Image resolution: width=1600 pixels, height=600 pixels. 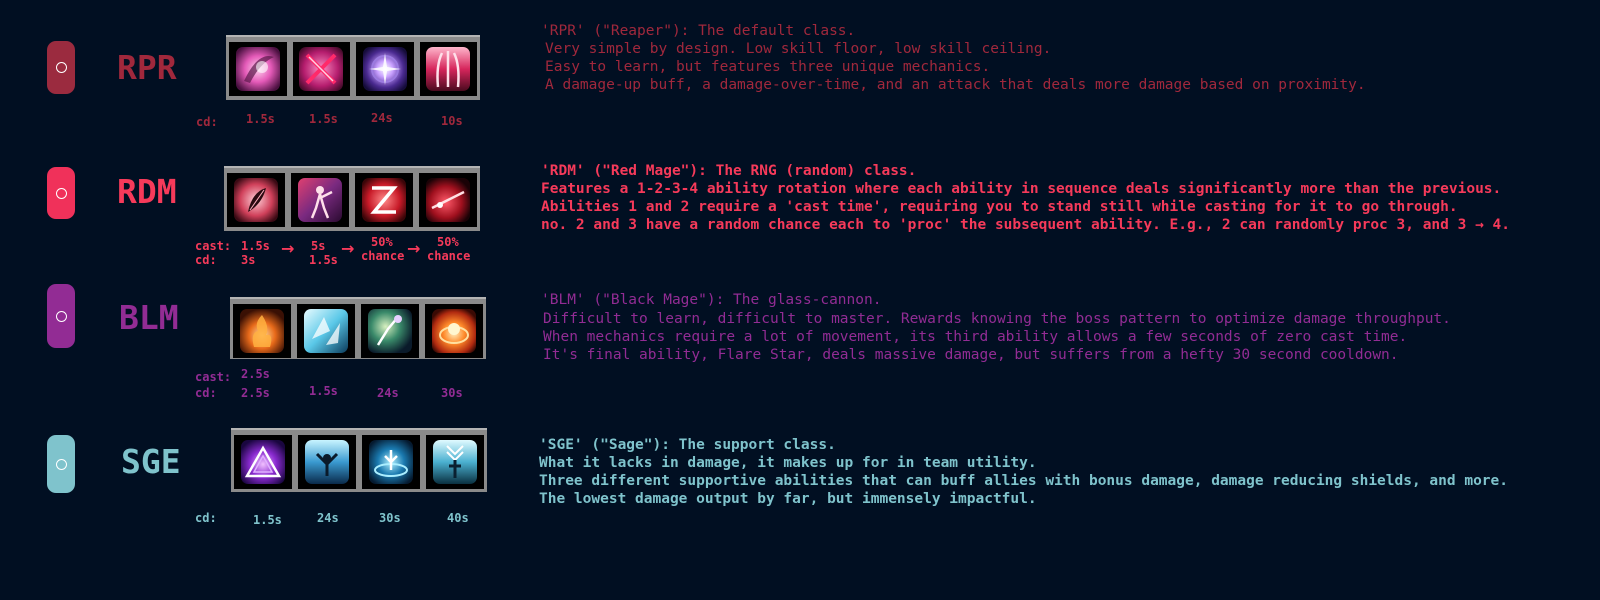 What do you see at coordinates (348, 248) in the screenshot?
I see `rdm-arrow-2: →` at bounding box center [348, 248].